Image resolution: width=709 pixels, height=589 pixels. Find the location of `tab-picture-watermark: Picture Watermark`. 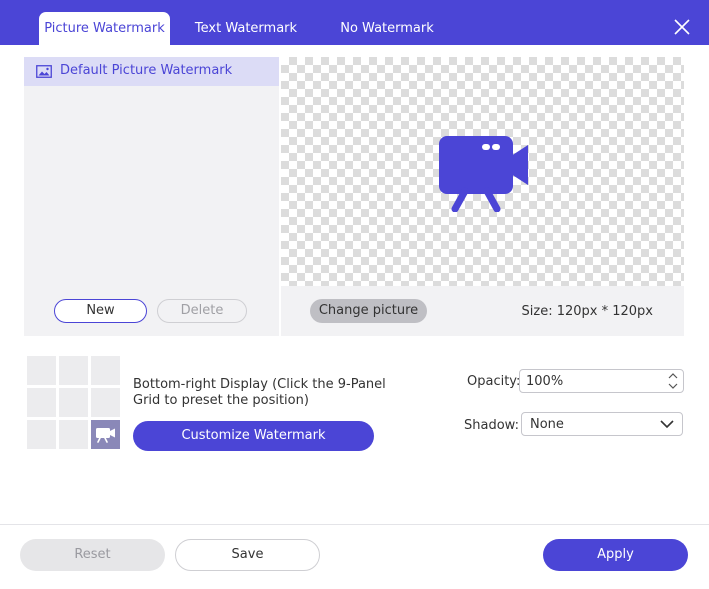

tab-picture-watermark: Picture Watermark is located at coordinates (104, 28).